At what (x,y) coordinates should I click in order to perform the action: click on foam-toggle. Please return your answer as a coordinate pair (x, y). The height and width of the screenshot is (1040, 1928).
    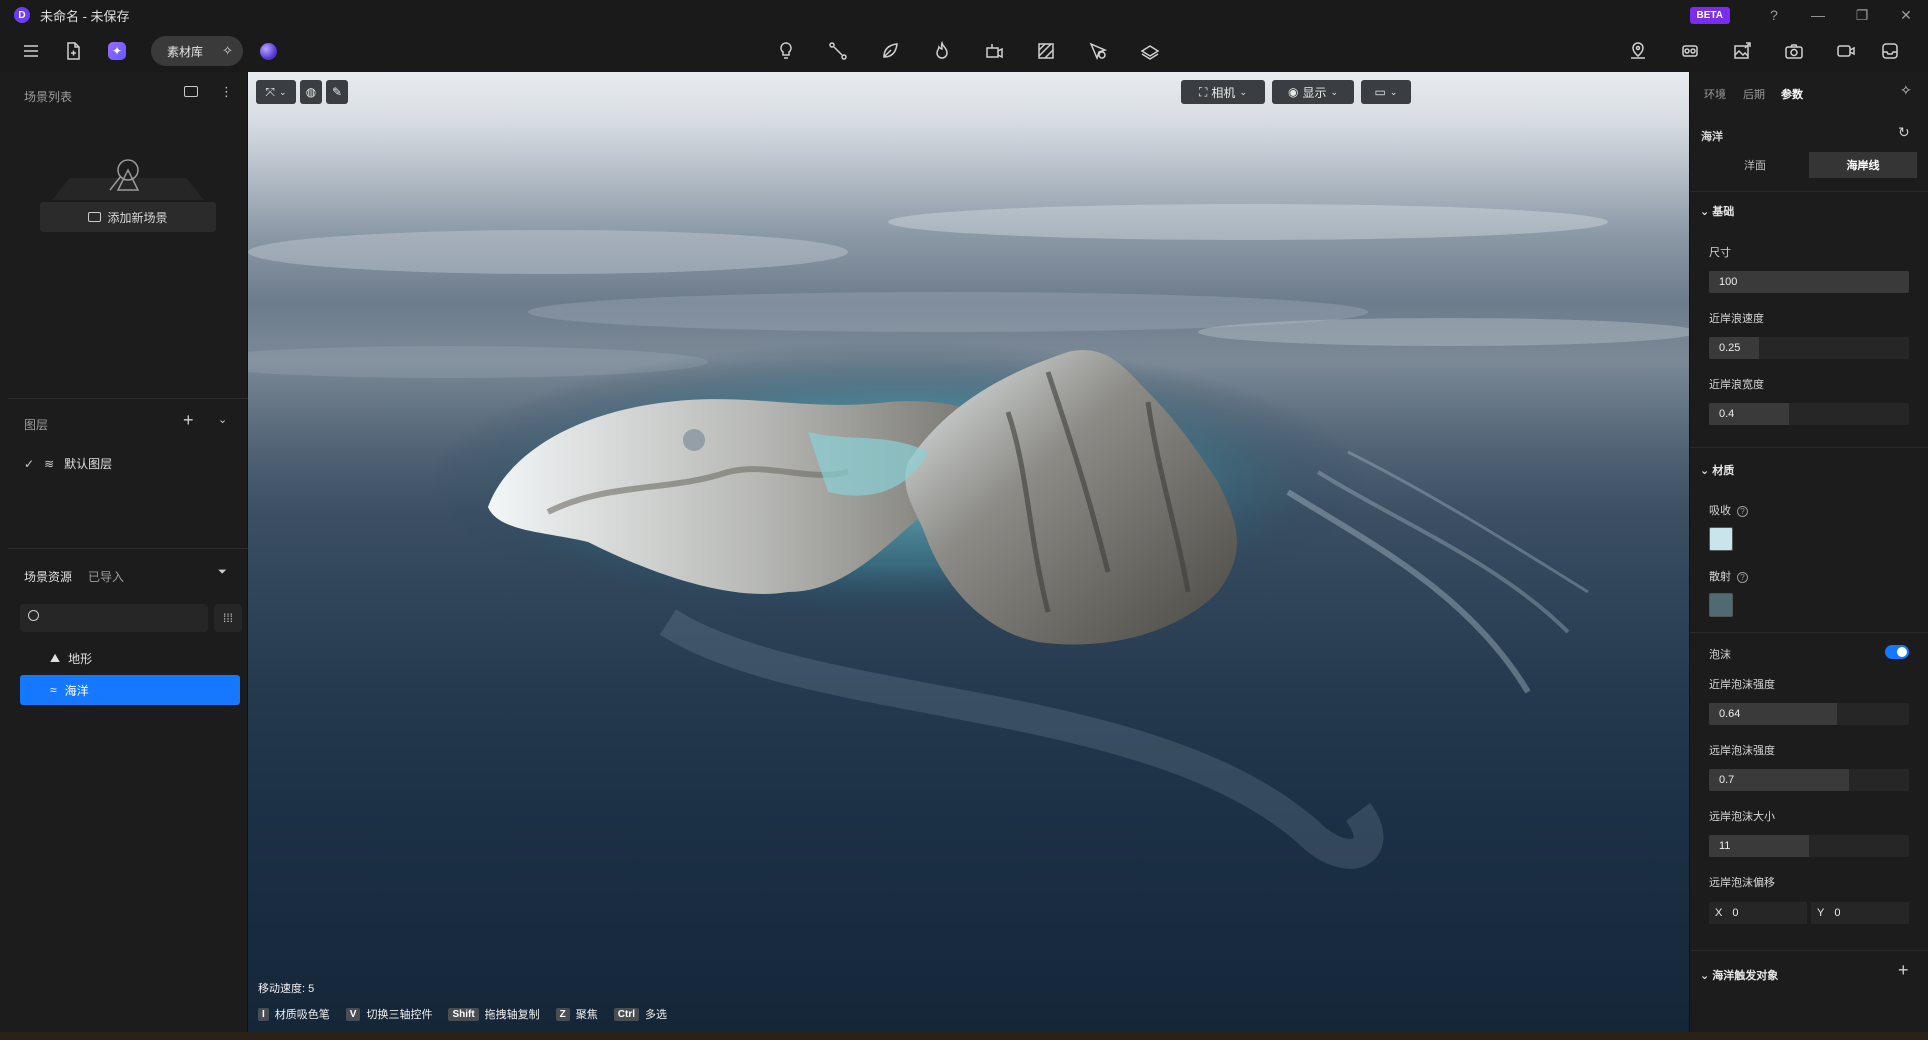
    Looking at the image, I should click on (1897, 652).